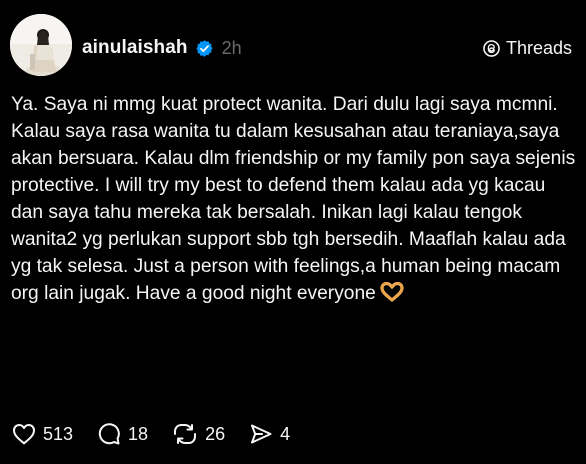  What do you see at coordinates (215, 433) in the screenshot?
I see `repost-count: 26` at bounding box center [215, 433].